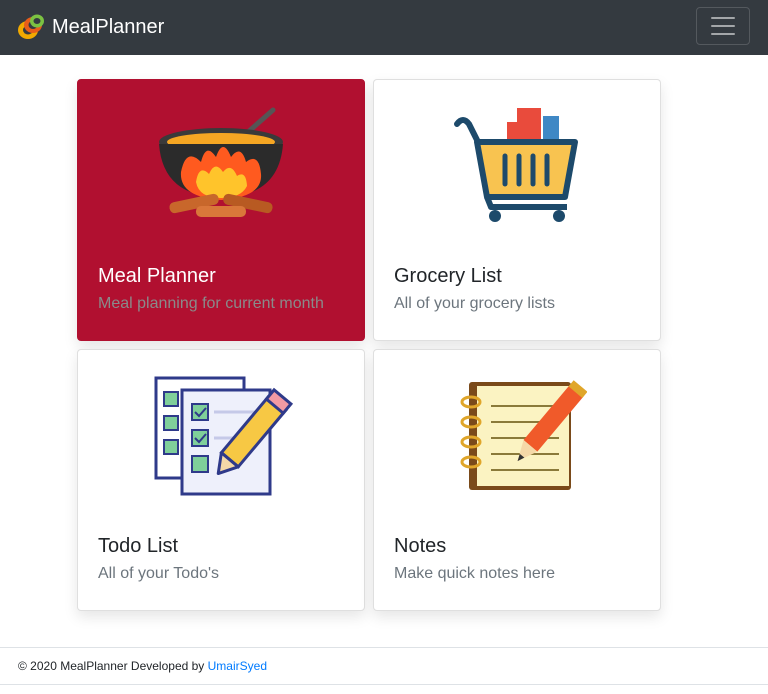 This screenshot has height=694, width=768. Describe the element at coordinates (108, 27) in the screenshot. I see `brand-name: MealPlanner` at that location.